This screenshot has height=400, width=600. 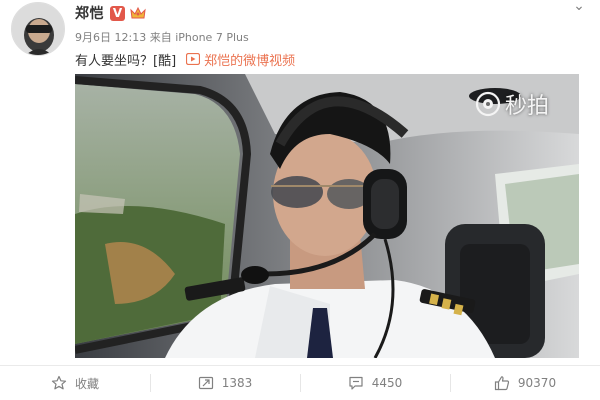 What do you see at coordinates (488, 104) in the screenshot?
I see `miaopai-logo-icon` at bounding box center [488, 104].